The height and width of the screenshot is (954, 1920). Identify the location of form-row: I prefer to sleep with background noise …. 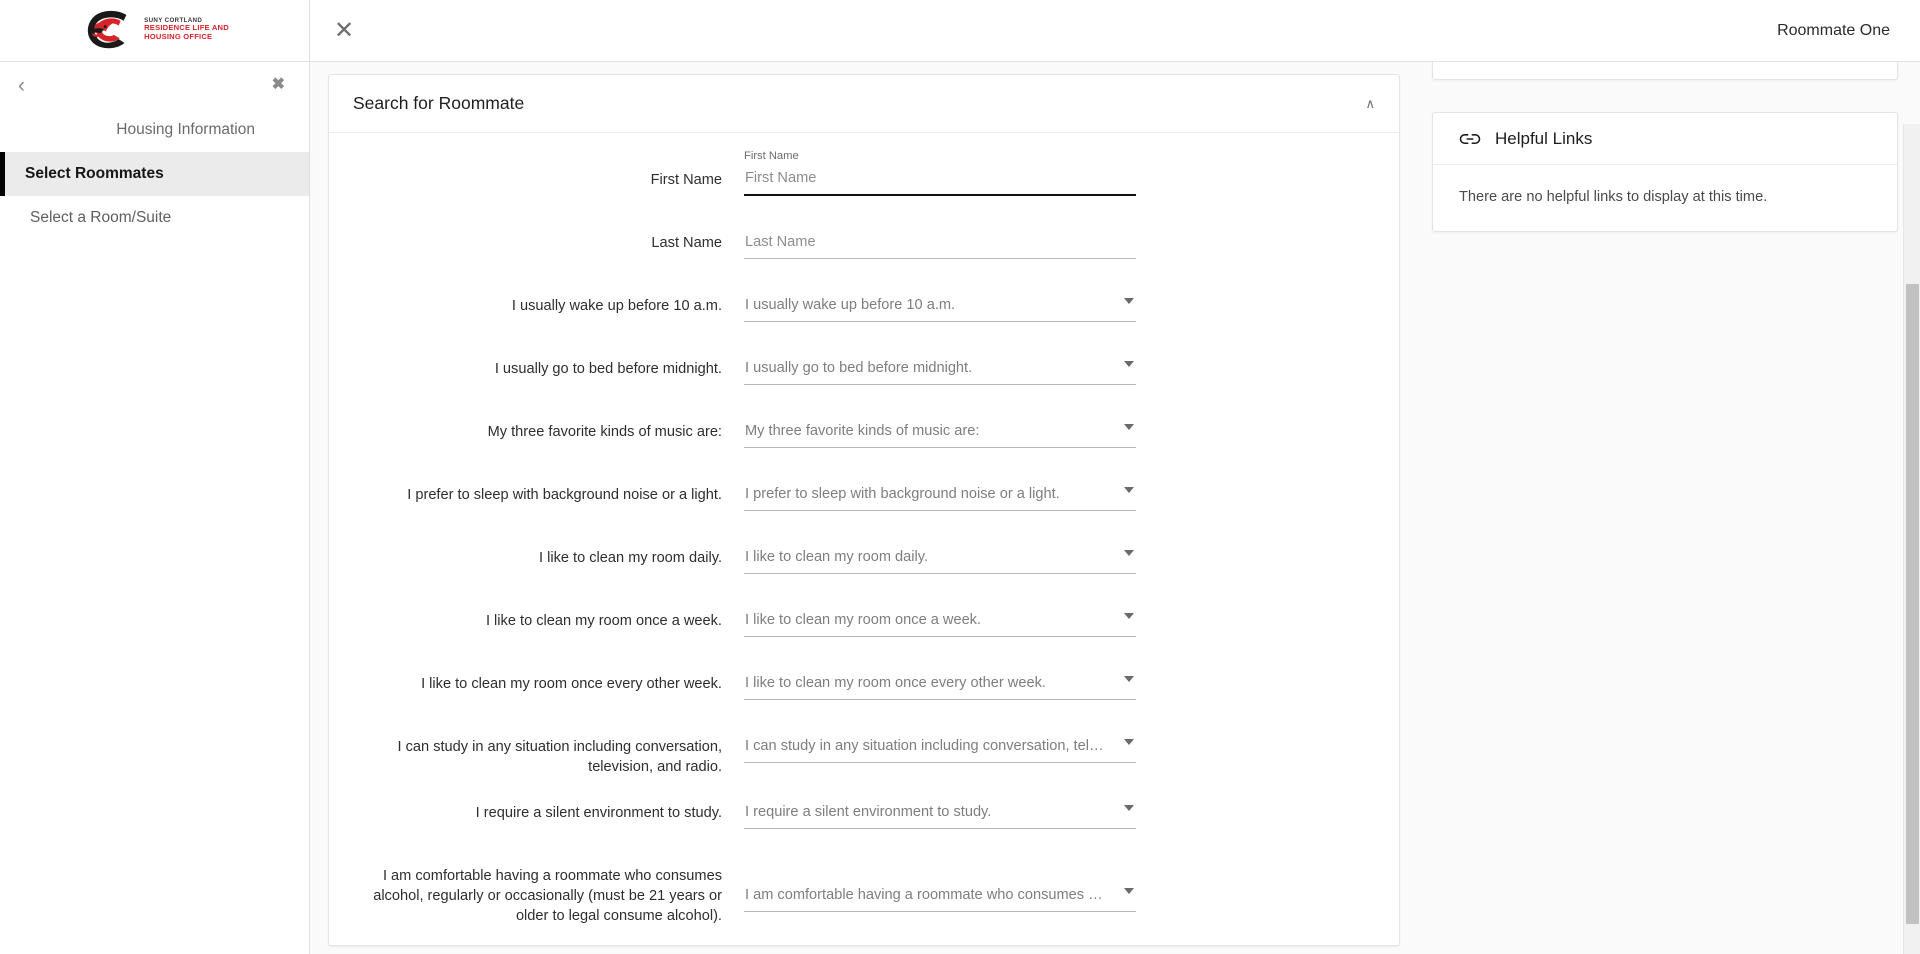
(864, 495).